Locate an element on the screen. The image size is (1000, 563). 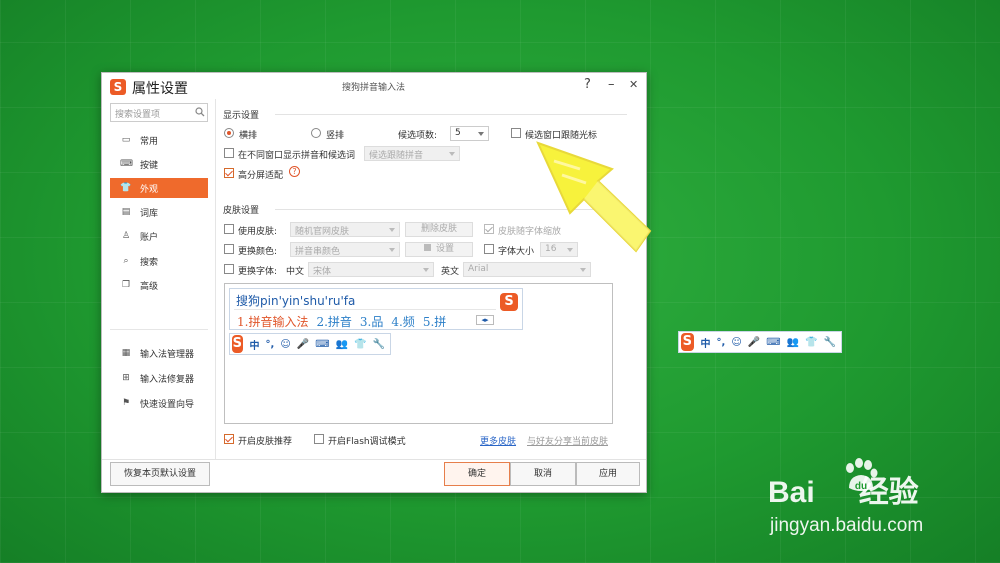
user-icon: ♙ is located at coordinates (126, 236).